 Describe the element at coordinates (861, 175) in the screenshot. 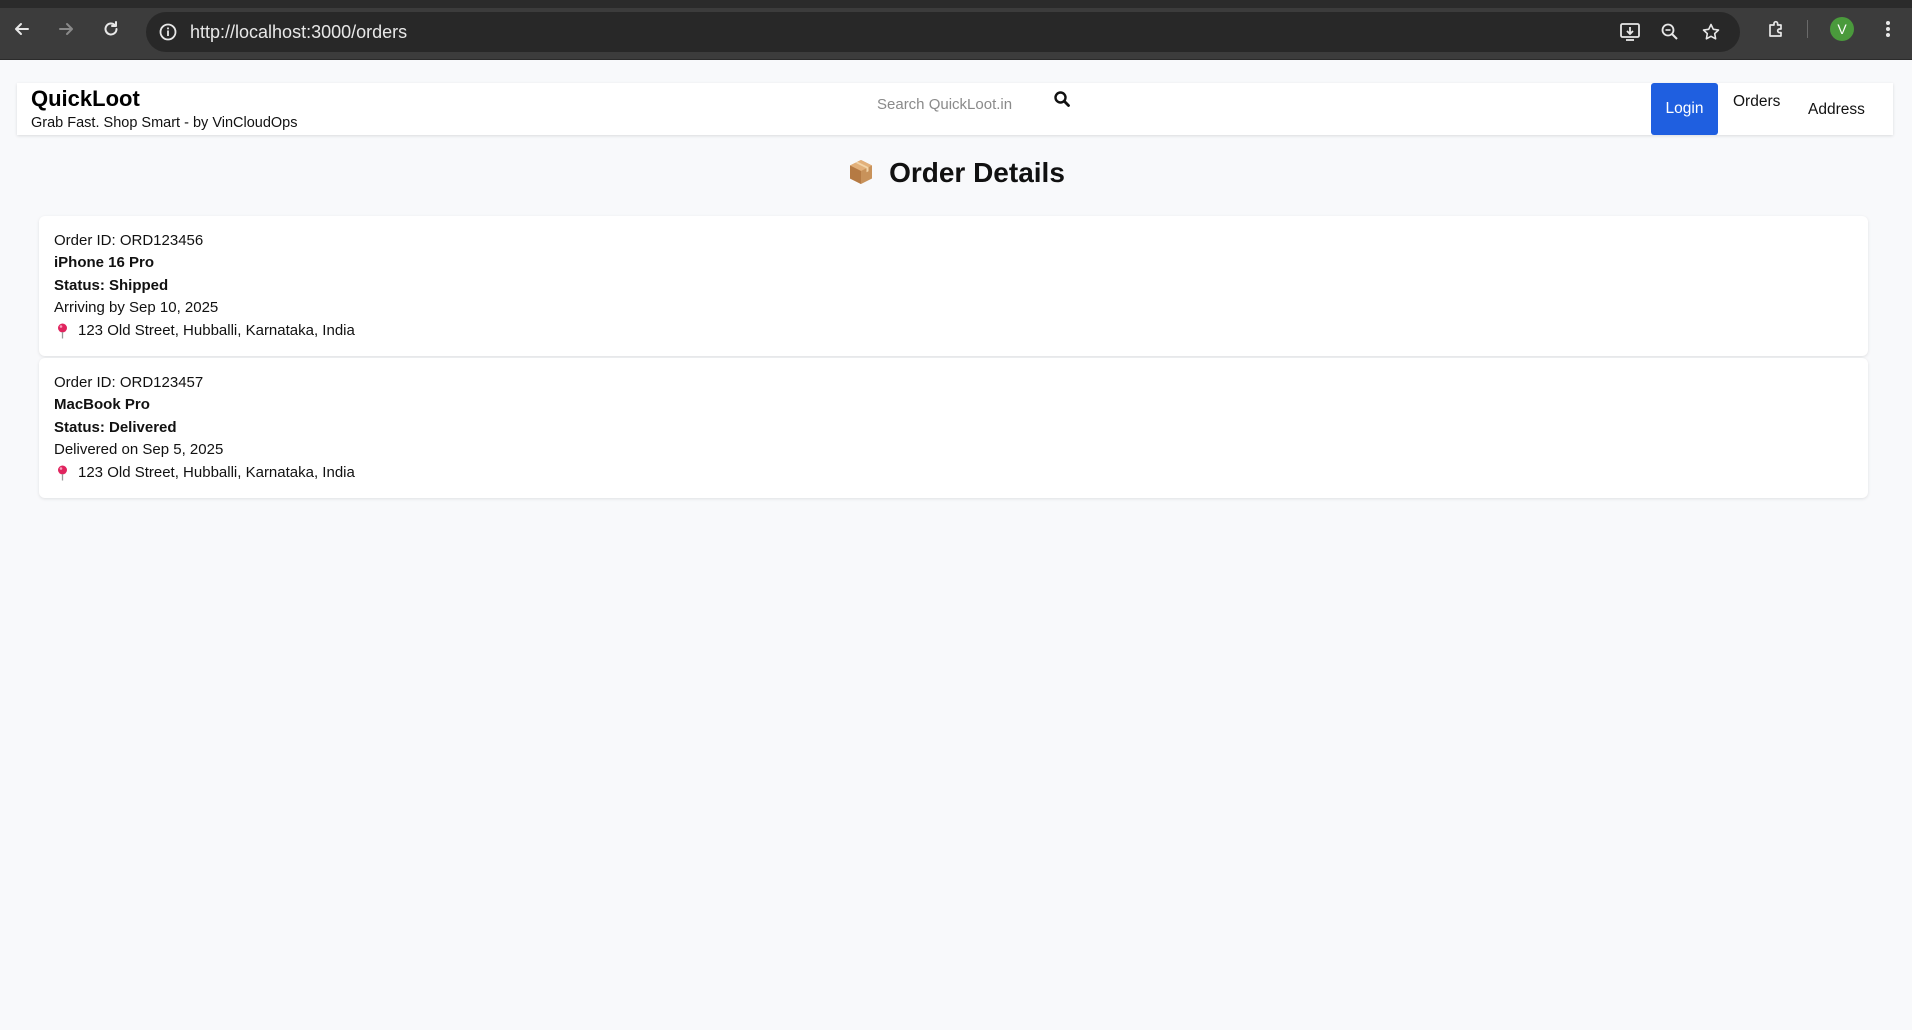

I see `package-icon` at that location.